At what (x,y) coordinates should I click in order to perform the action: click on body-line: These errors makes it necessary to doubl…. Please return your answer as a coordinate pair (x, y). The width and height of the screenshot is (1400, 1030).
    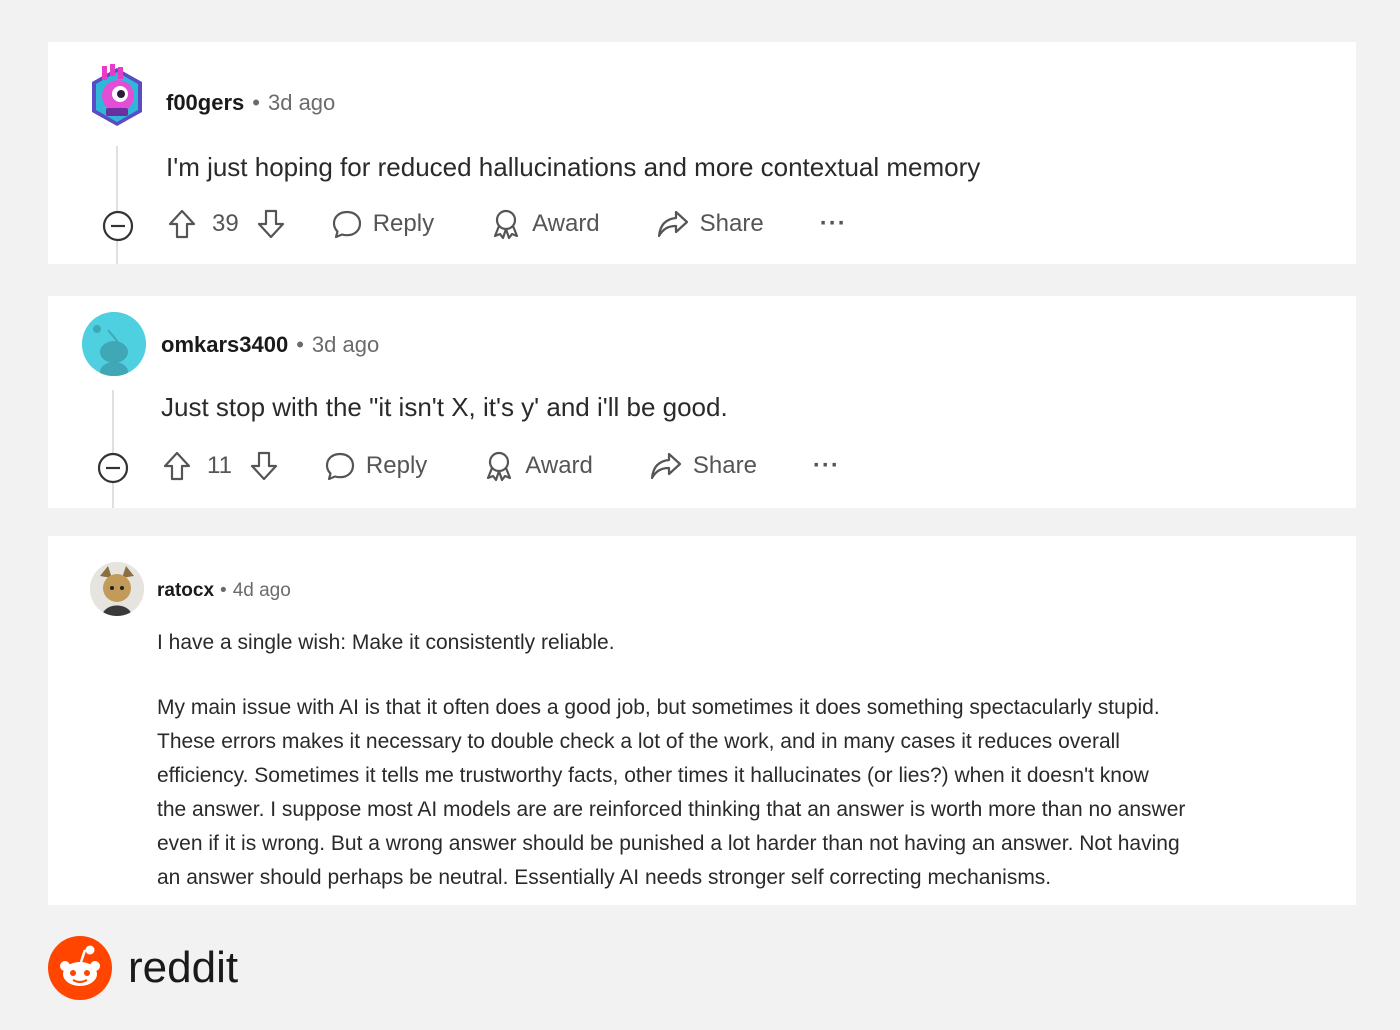
    Looking at the image, I should click on (638, 741).